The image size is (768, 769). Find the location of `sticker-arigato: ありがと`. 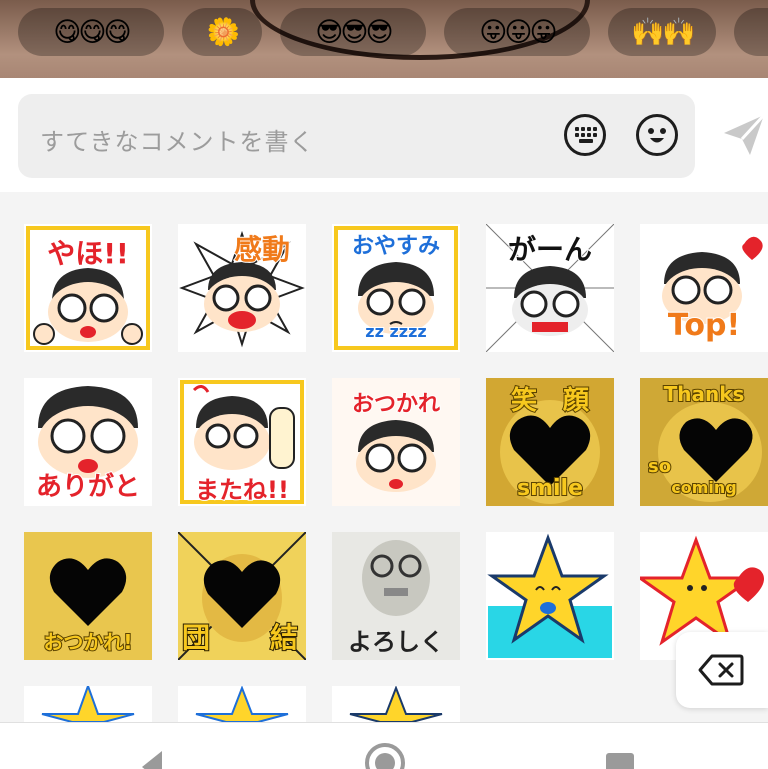

sticker-arigato: ありがと is located at coordinates (88, 442).